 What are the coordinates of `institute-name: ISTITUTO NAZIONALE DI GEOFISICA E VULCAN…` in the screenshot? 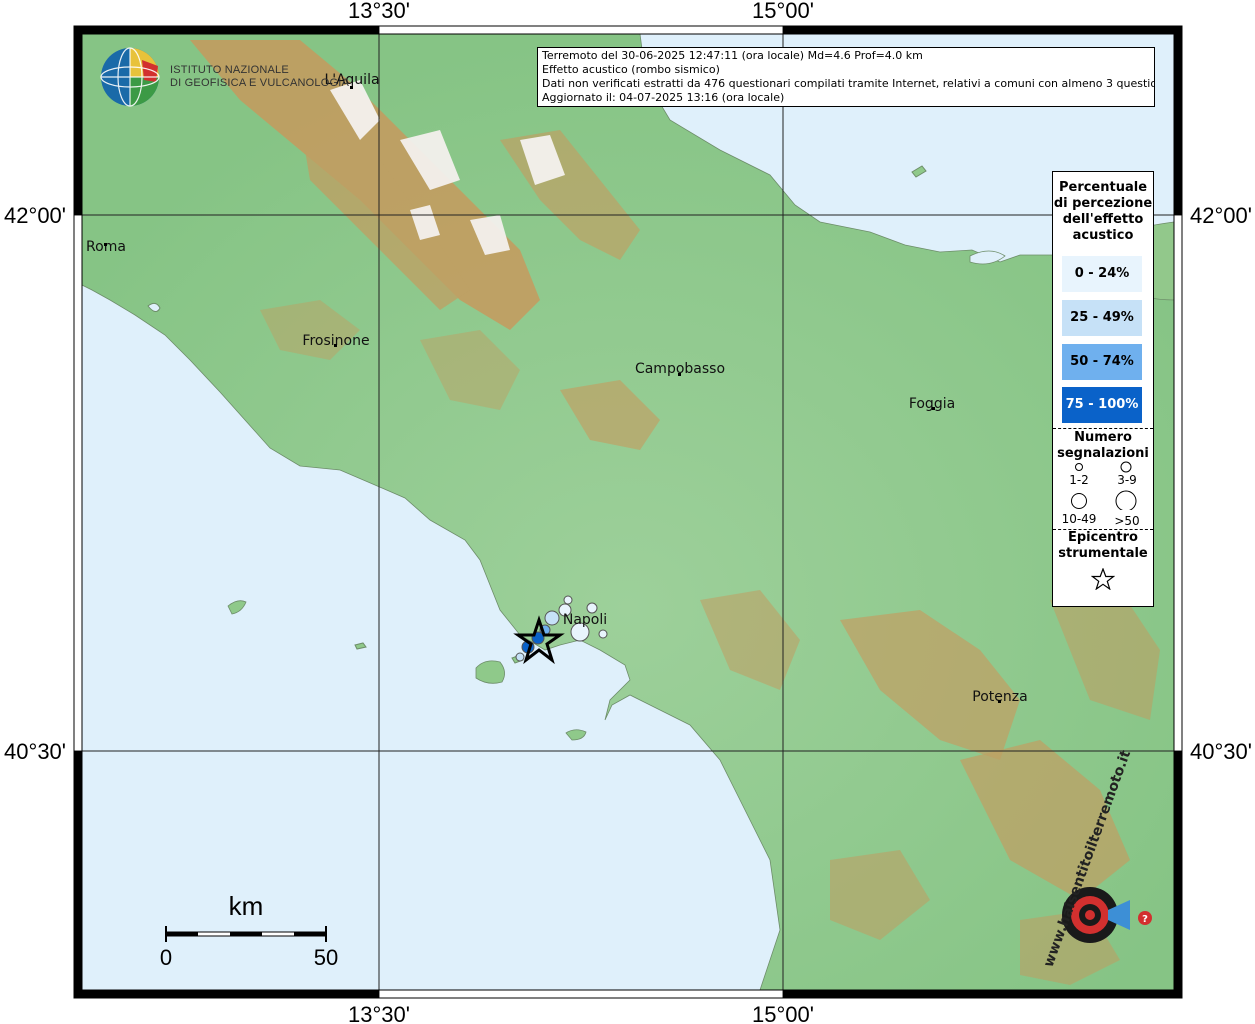 It's located at (259, 77).